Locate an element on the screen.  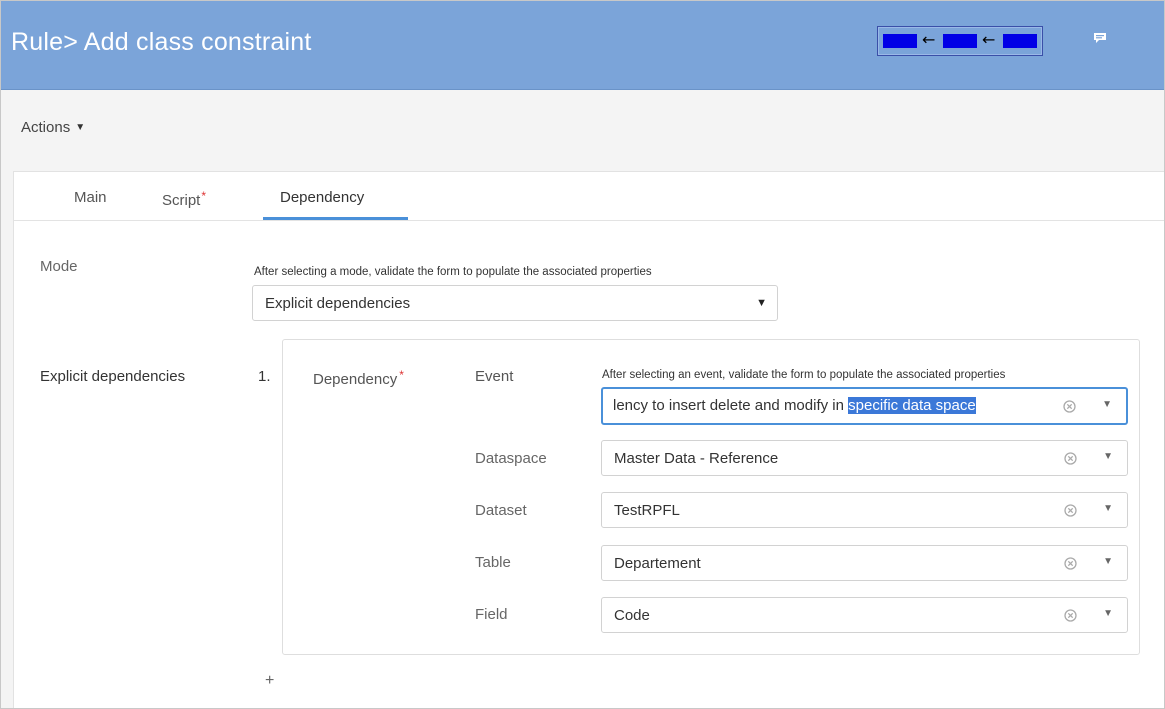
event-label: Event is located at coordinates (494, 376).